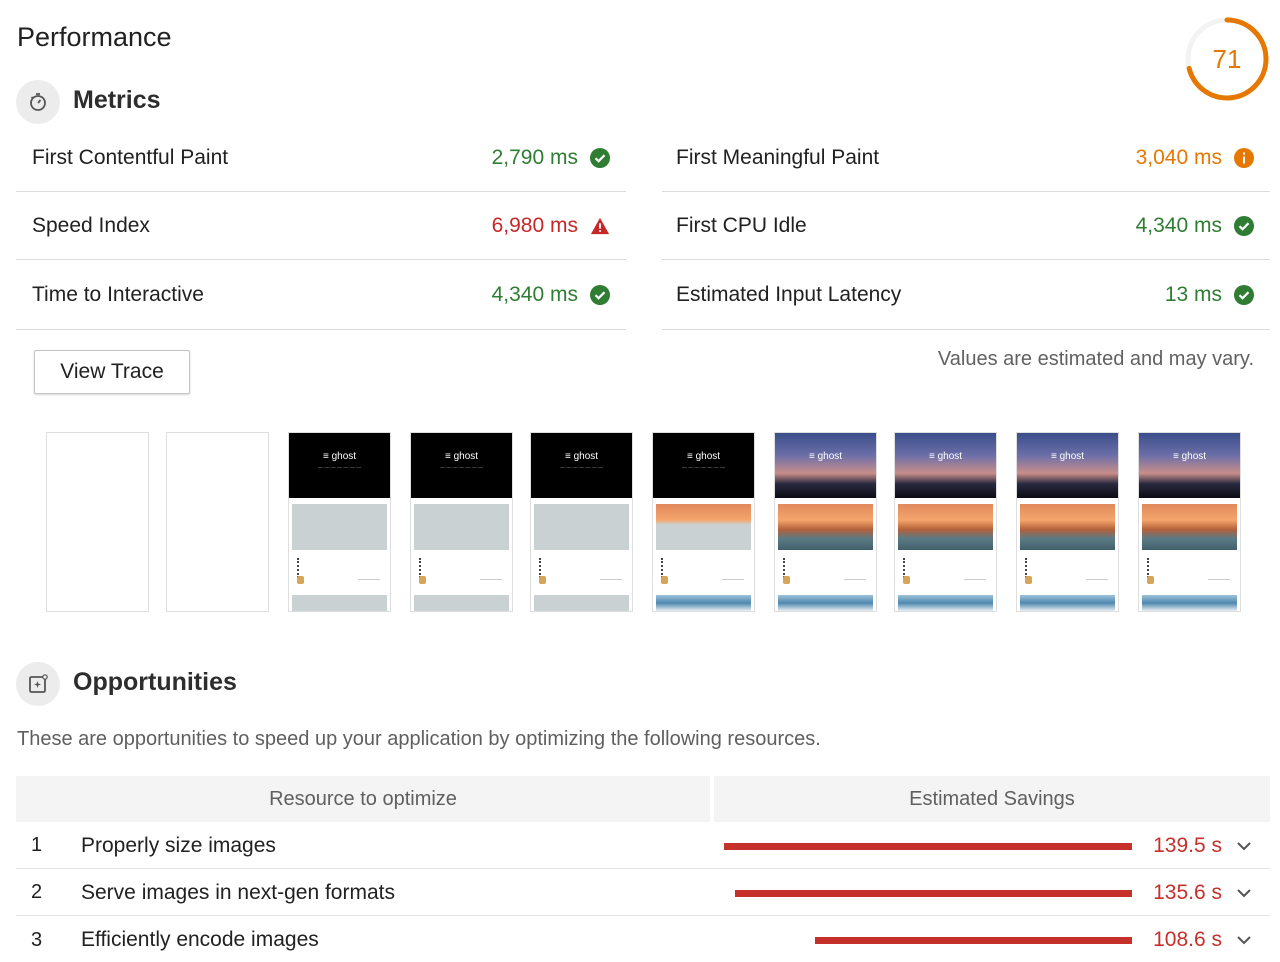 The height and width of the screenshot is (962, 1280). I want to click on metric-time-to-interactive: Time to Interactive 4,340 ms, so click(321, 295).